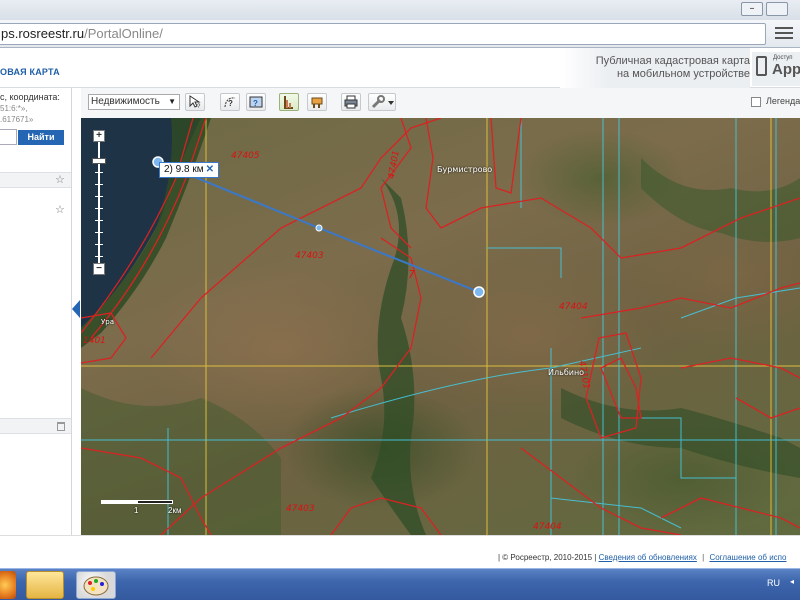 Image resolution: width=800 pixels, height=601 pixels. I want to click on rect-question-icon: ?, so click(256, 102).